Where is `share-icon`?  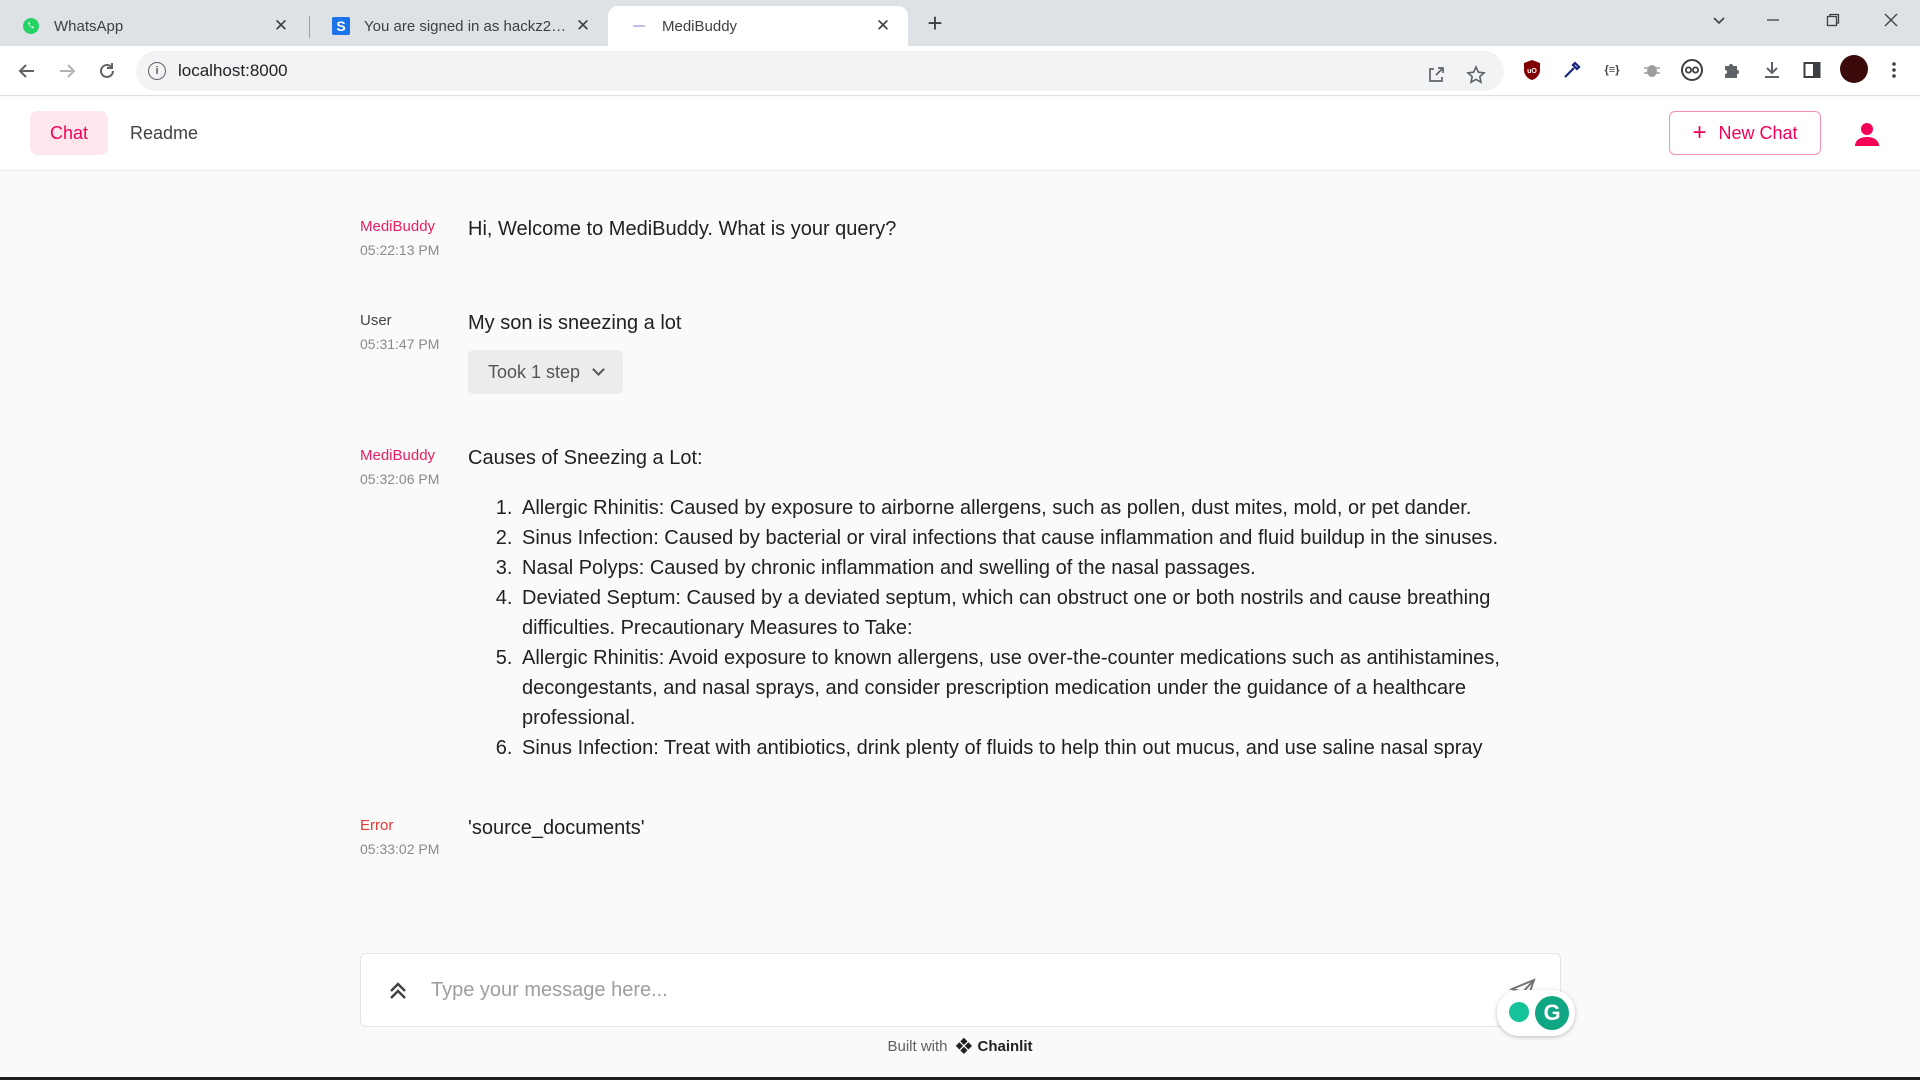
share-icon is located at coordinates (1436, 75).